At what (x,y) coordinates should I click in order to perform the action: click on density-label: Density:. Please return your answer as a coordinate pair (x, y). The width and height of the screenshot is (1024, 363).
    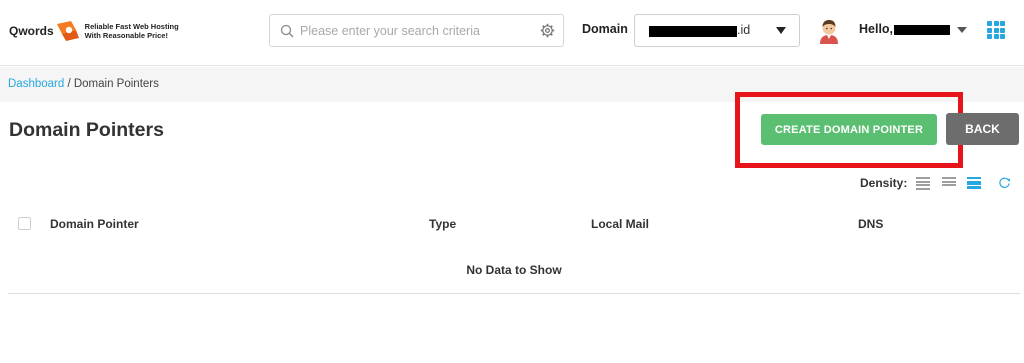
    Looking at the image, I should click on (884, 183).